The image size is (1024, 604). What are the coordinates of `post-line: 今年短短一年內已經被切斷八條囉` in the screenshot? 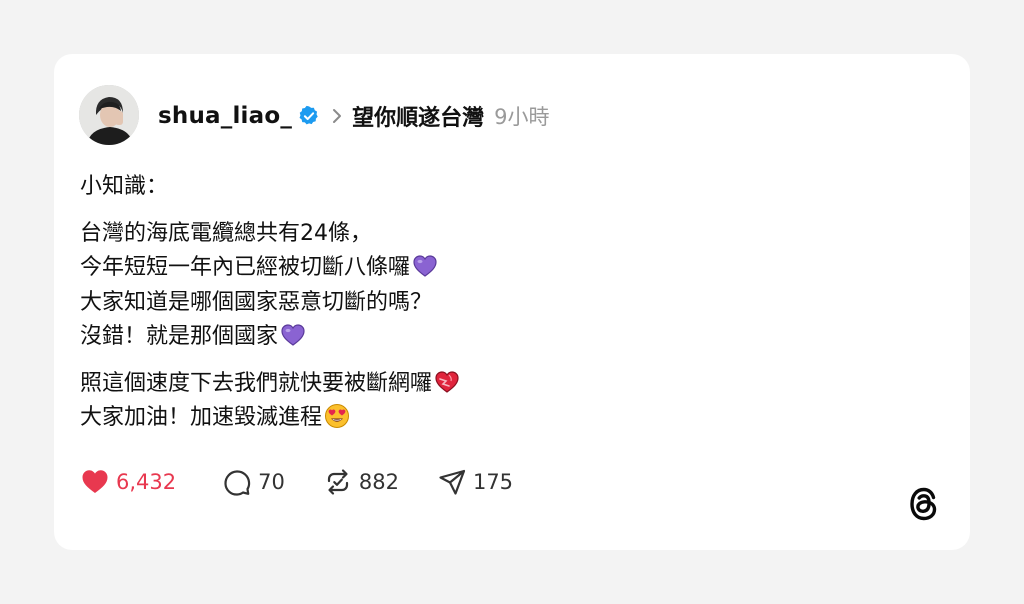 It's located at (490, 268).